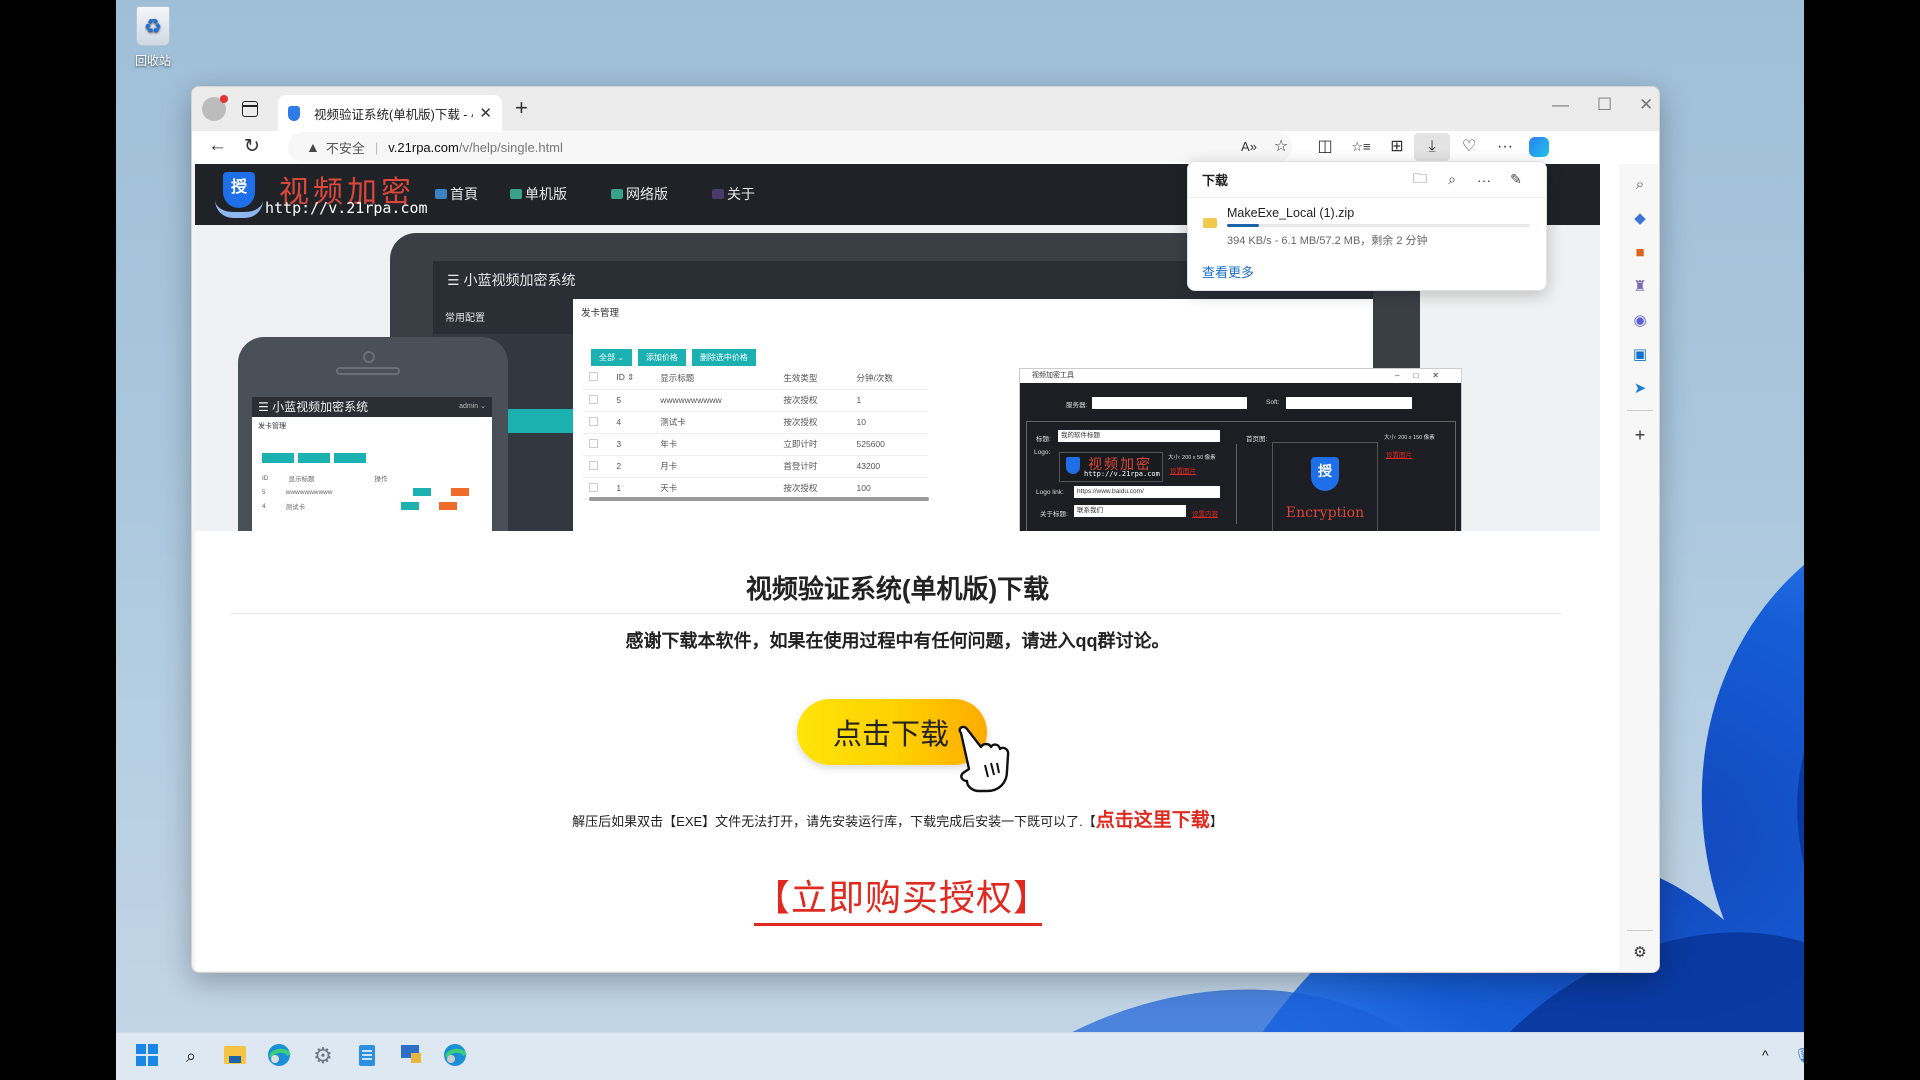 The width and height of the screenshot is (1920, 1080). Describe the element at coordinates (456, 194) in the screenshot. I see `nav-item-home: 首頁` at that location.